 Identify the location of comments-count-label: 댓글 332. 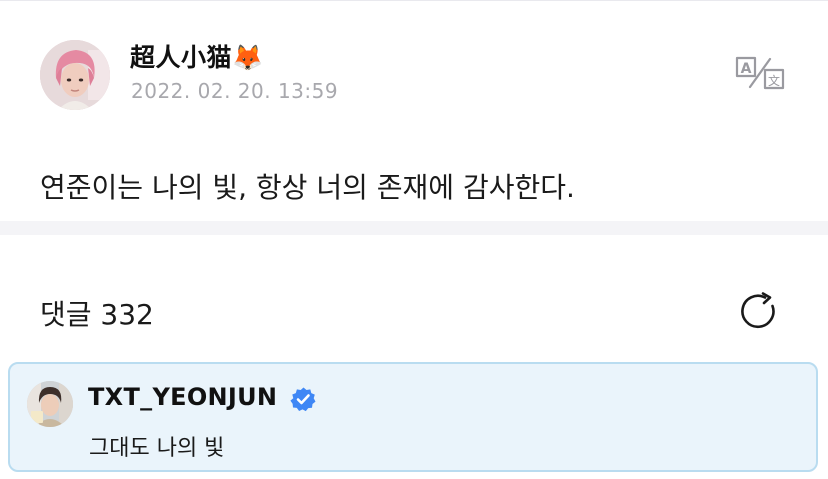
(97, 314).